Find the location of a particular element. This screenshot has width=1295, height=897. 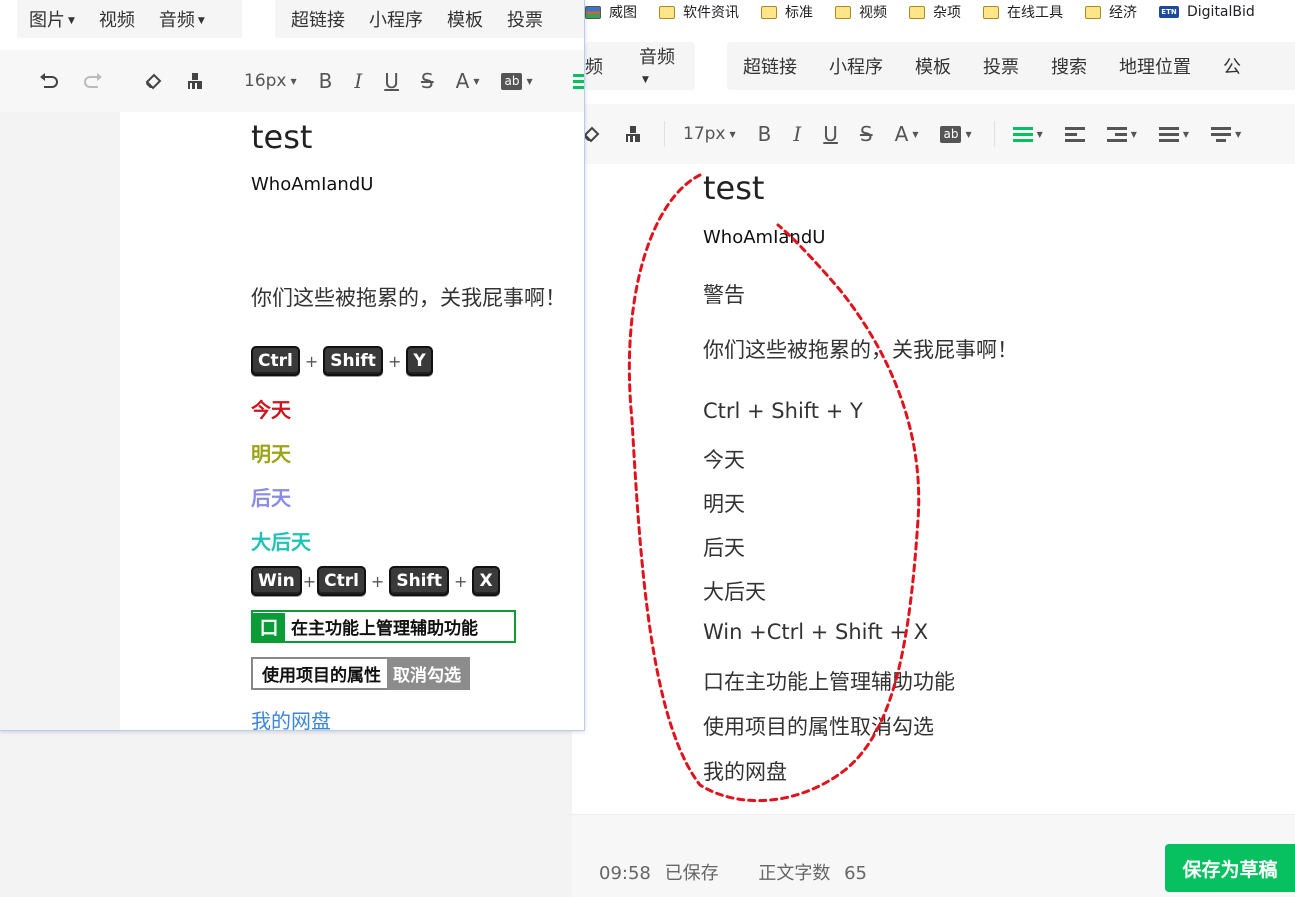

menu-image: 图片 ▼ is located at coordinates (52, 19).